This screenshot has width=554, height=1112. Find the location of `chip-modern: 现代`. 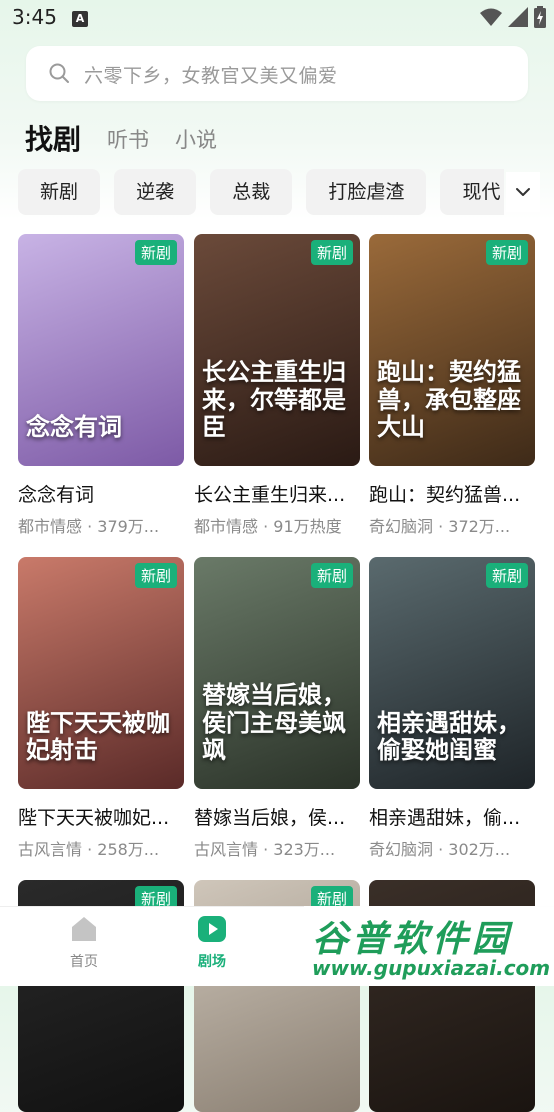

chip-modern: 现代 is located at coordinates (472, 192).